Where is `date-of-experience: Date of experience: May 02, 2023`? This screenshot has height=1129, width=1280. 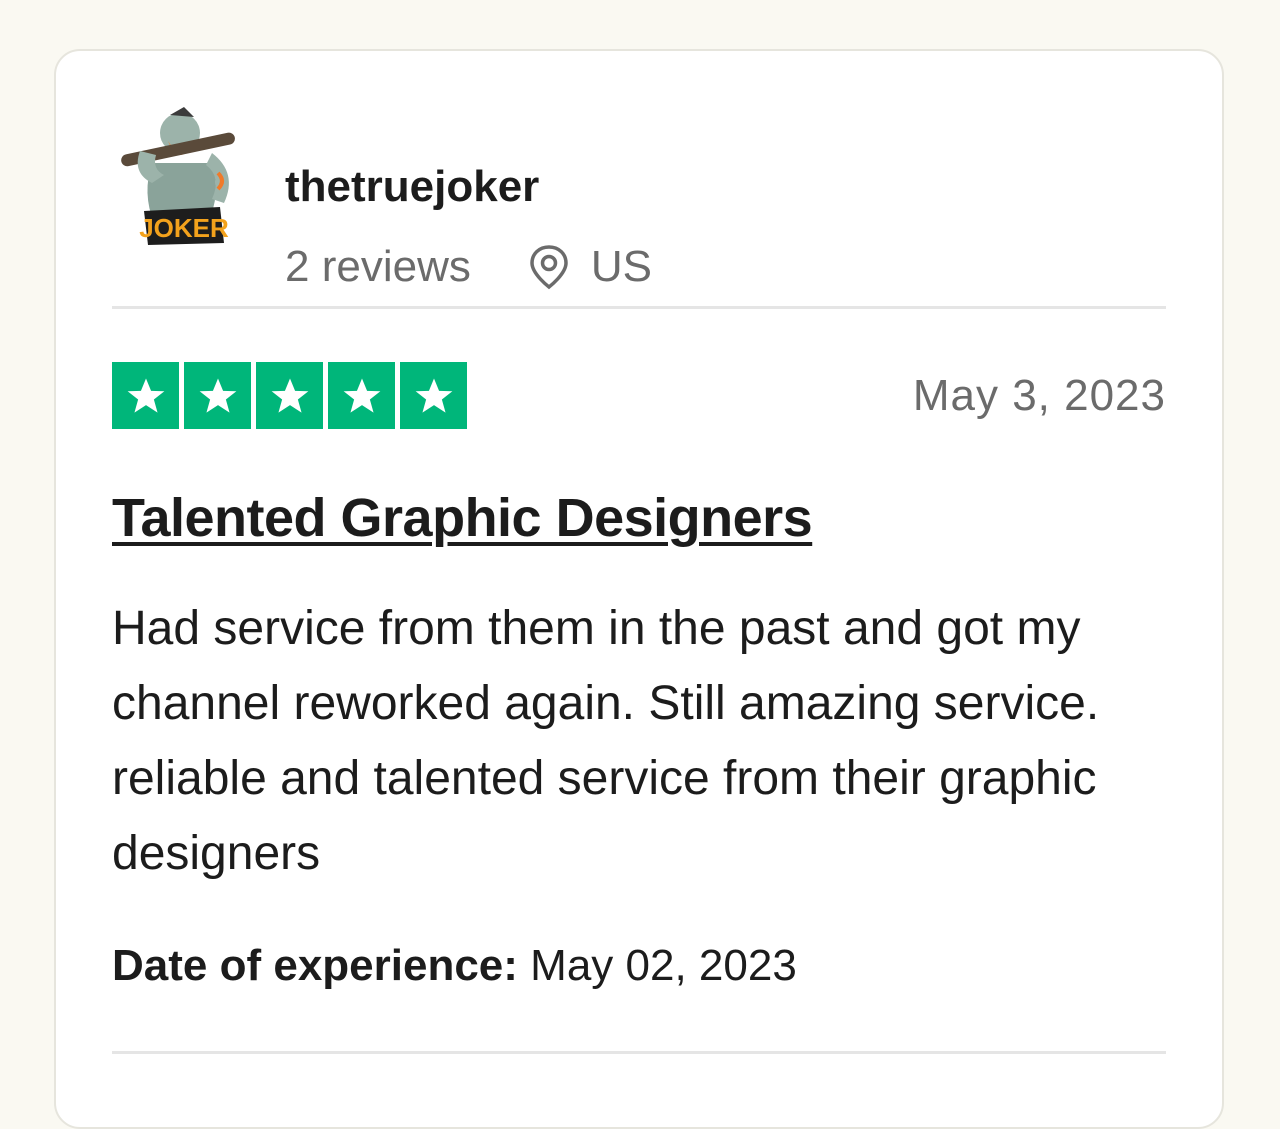 date-of-experience: Date of experience: May 02, 2023 is located at coordinates (454, 966).